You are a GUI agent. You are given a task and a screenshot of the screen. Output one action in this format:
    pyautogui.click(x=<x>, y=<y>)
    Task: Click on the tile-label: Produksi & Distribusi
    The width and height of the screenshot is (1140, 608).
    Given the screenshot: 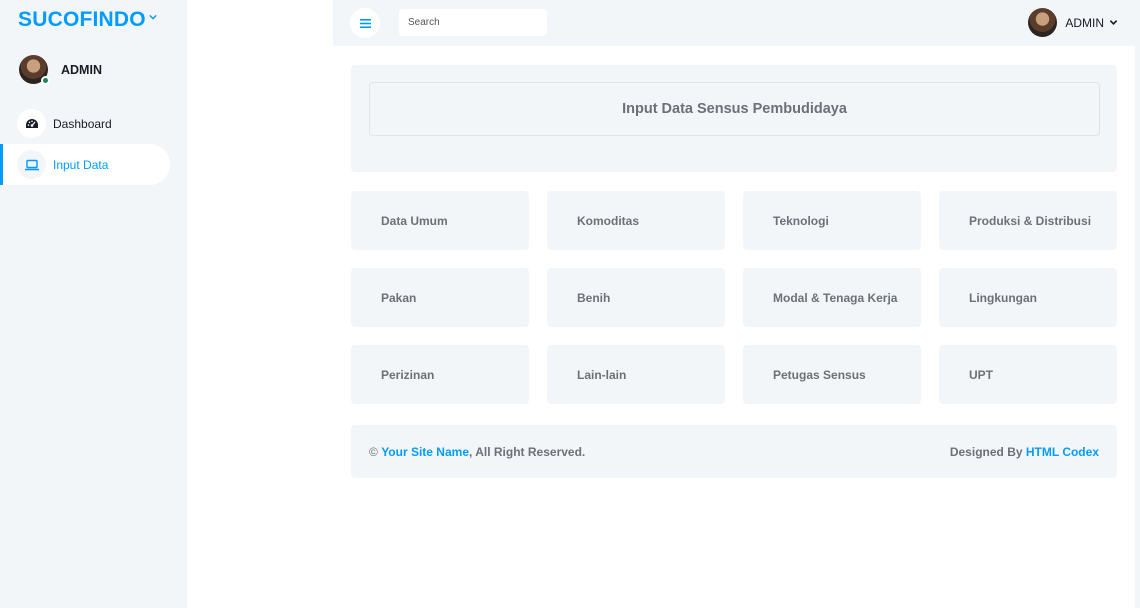 What is the action you would take?
    pyautogui.click(x=1030, y=220)
    